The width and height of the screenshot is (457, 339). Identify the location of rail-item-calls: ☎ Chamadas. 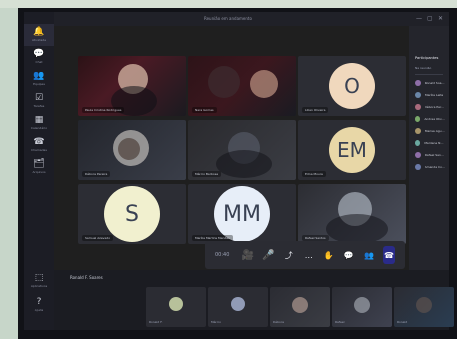
(39, 145).